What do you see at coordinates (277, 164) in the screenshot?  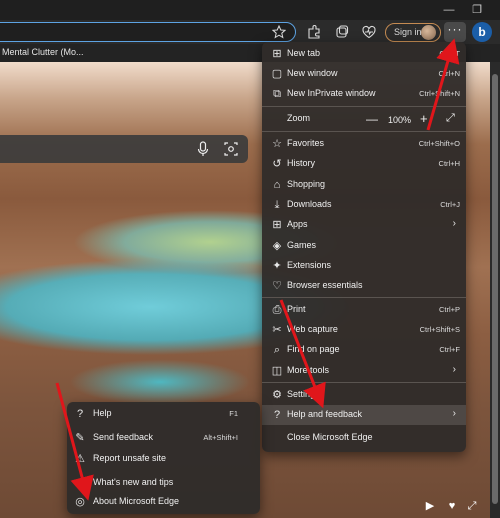 I see `history-icon: ↺` at bounding box center [277, 164].